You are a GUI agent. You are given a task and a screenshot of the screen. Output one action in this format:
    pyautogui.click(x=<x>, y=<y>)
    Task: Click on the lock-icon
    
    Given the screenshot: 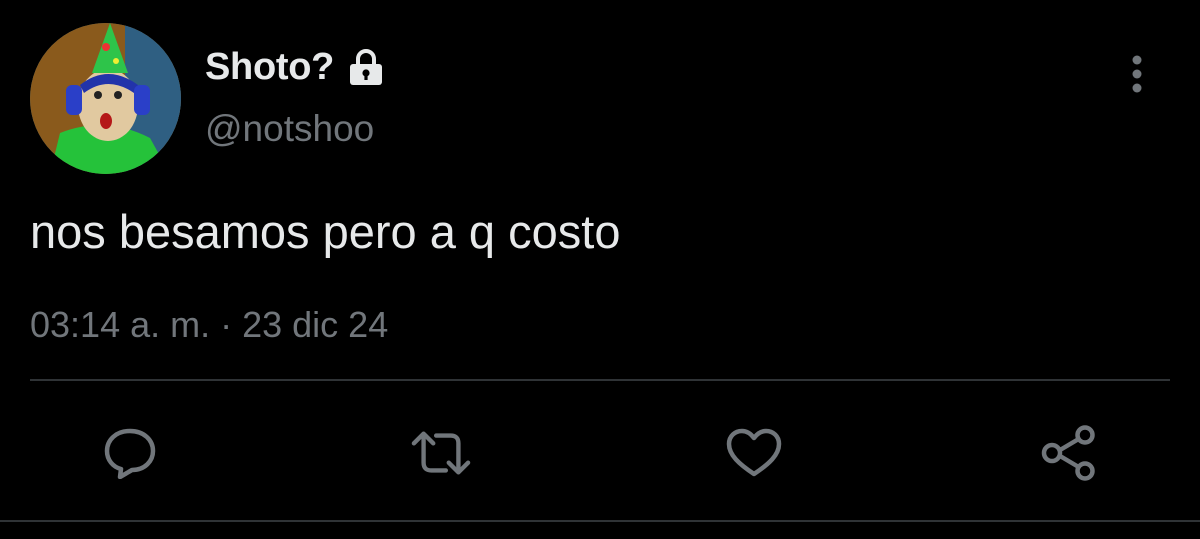 What is the action you would take?
    pyautogui.click(x=366, y=67)
    